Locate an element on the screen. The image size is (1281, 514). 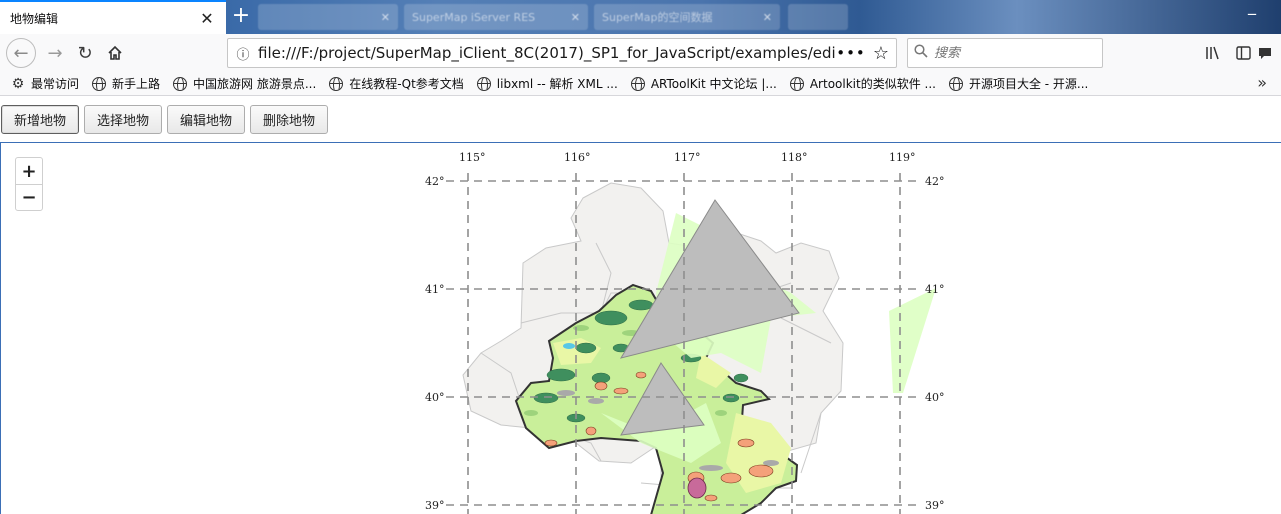
back-arrow-icon: ← is located at coordinates (21, 53).